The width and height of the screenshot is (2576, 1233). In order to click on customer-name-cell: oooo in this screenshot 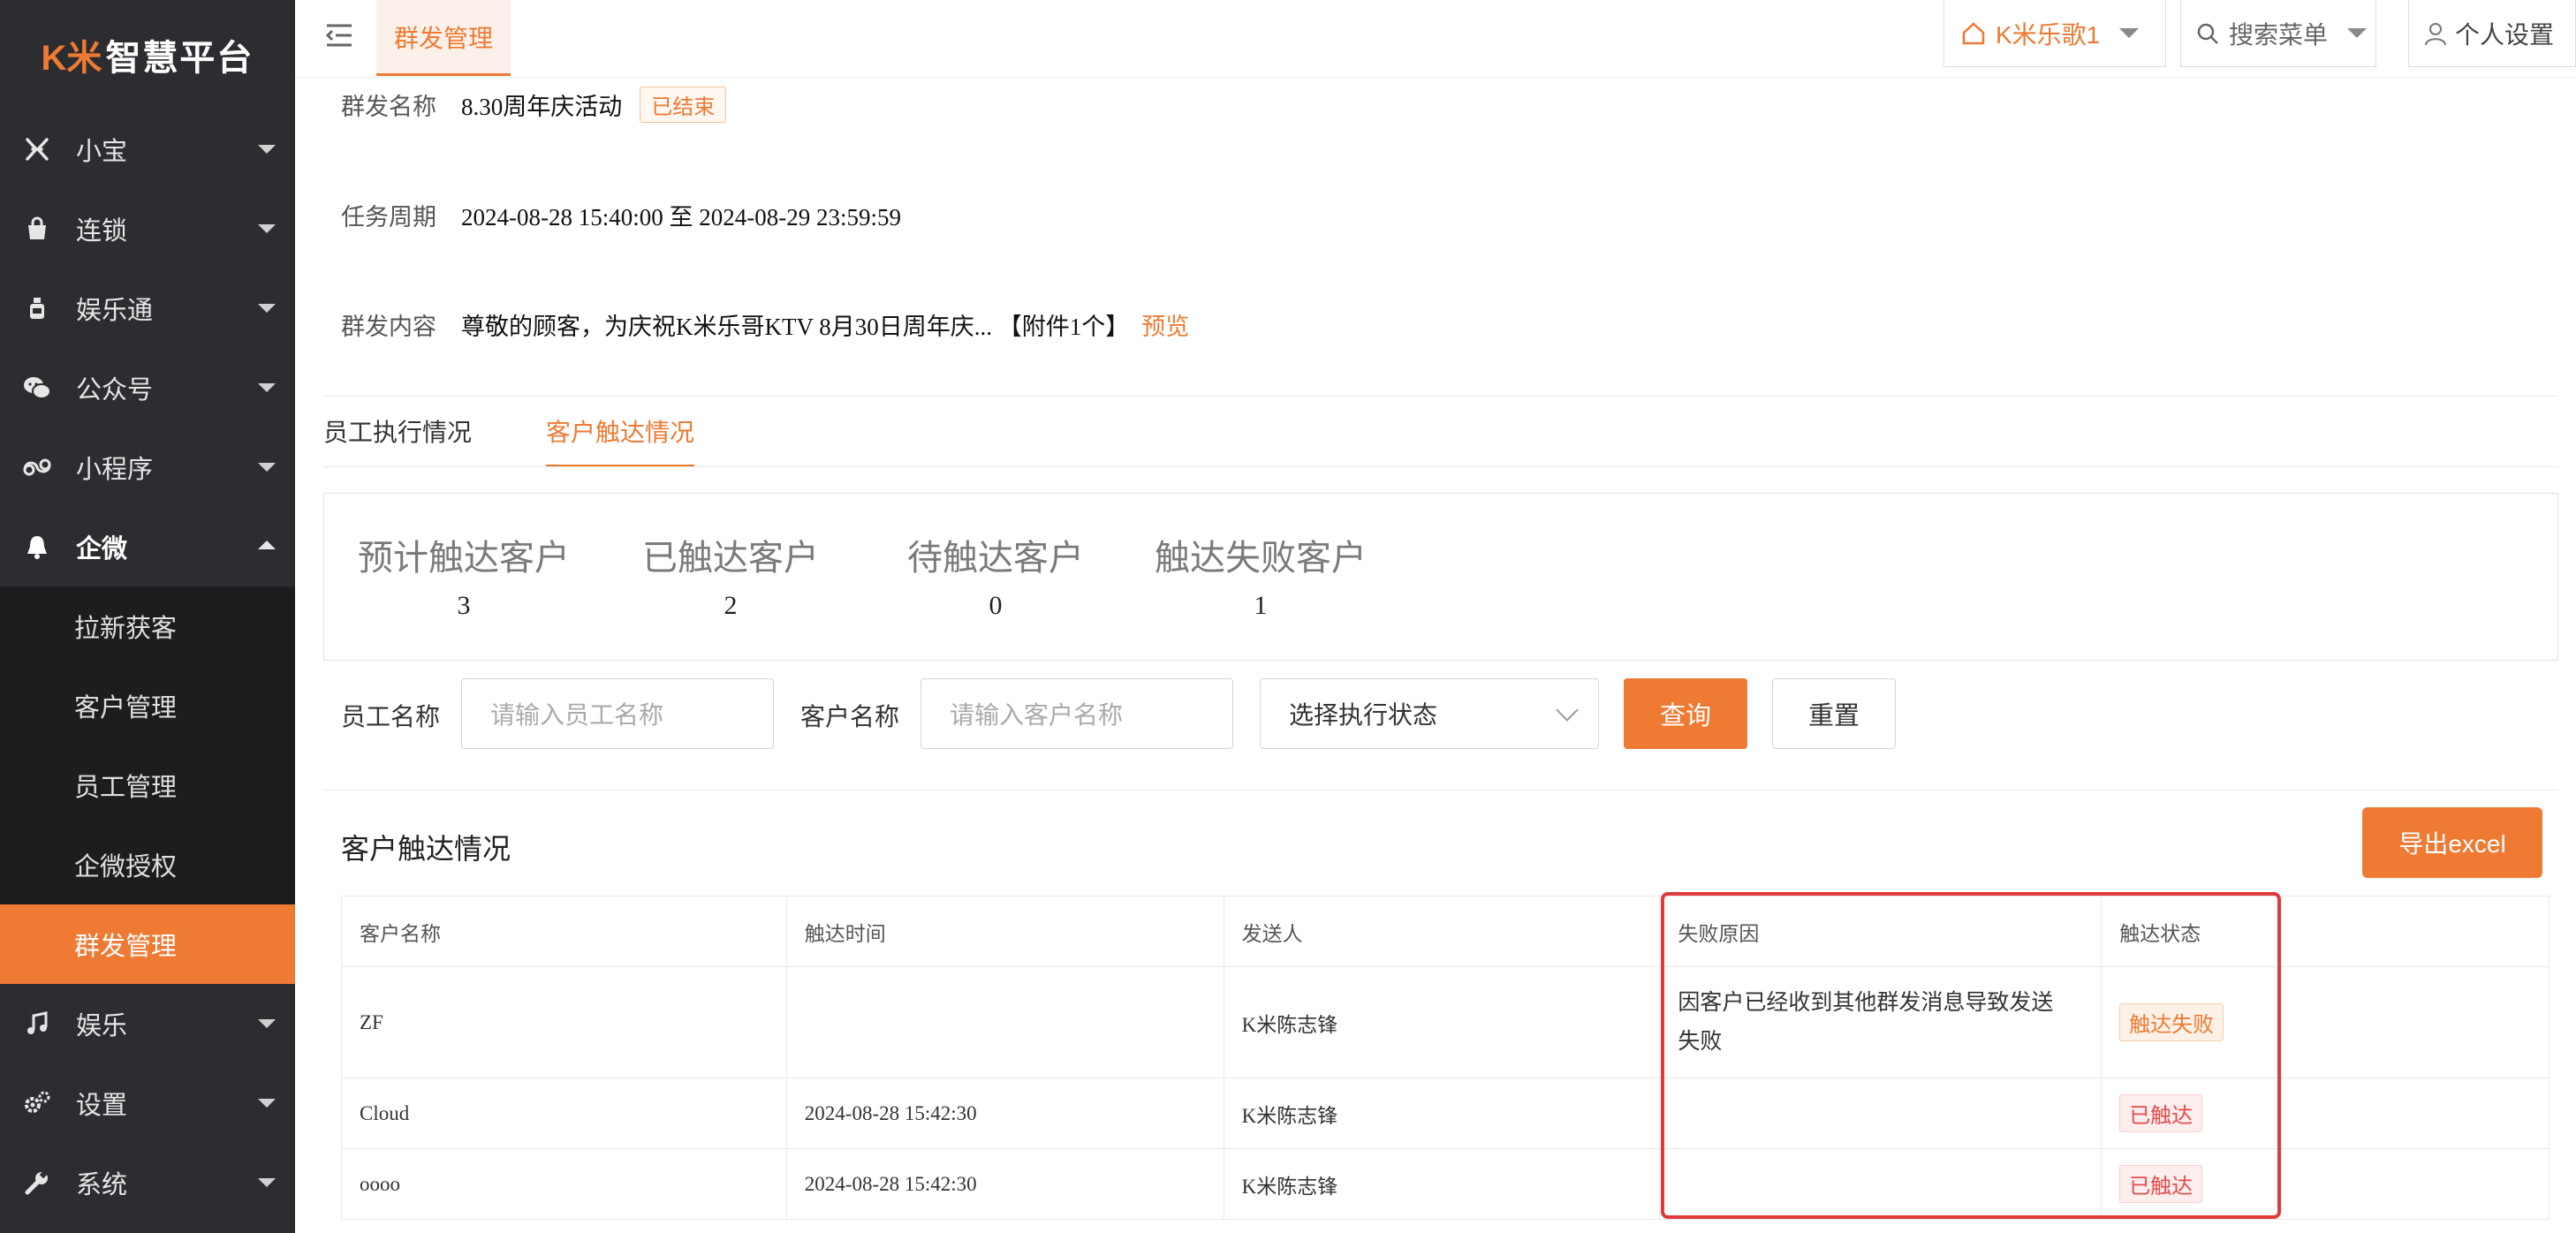, I will do `click(564, 1184)`.